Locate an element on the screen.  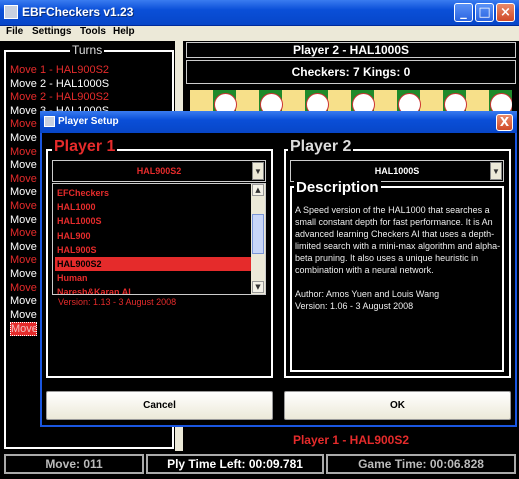
ply-time-left: Ply Time Left: 00:09.781 is located at coordinates (235, 464).